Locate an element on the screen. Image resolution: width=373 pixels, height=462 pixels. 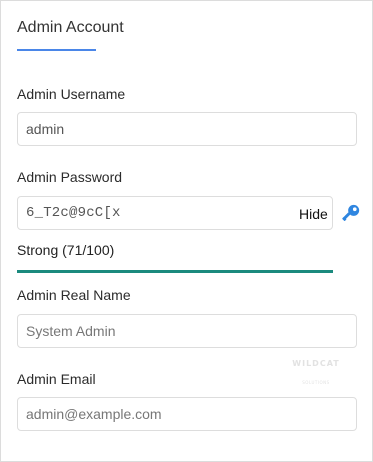
hide-password-button: Hide is located at coordinates (313, 214).